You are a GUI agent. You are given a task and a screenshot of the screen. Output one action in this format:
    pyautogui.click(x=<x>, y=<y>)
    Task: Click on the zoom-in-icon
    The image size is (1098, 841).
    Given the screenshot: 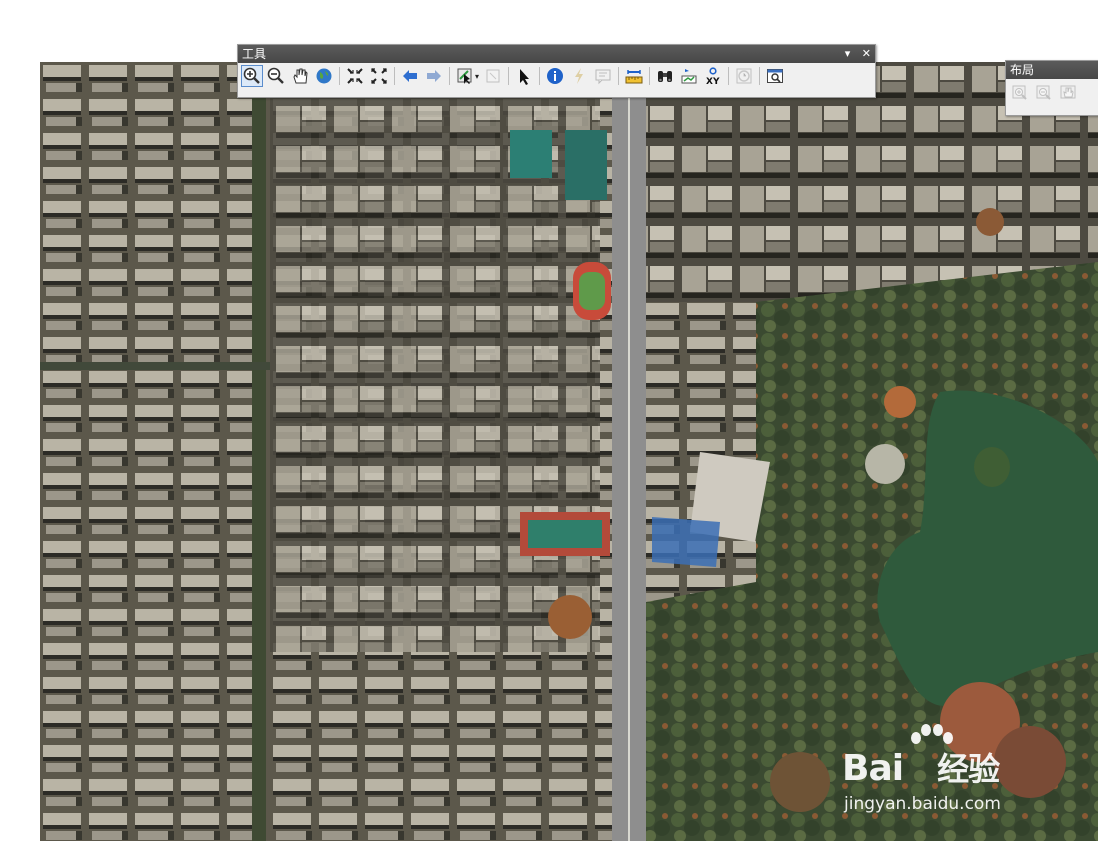 What is the action you would take?
    pyautogui.click(x=251, y=75)
    